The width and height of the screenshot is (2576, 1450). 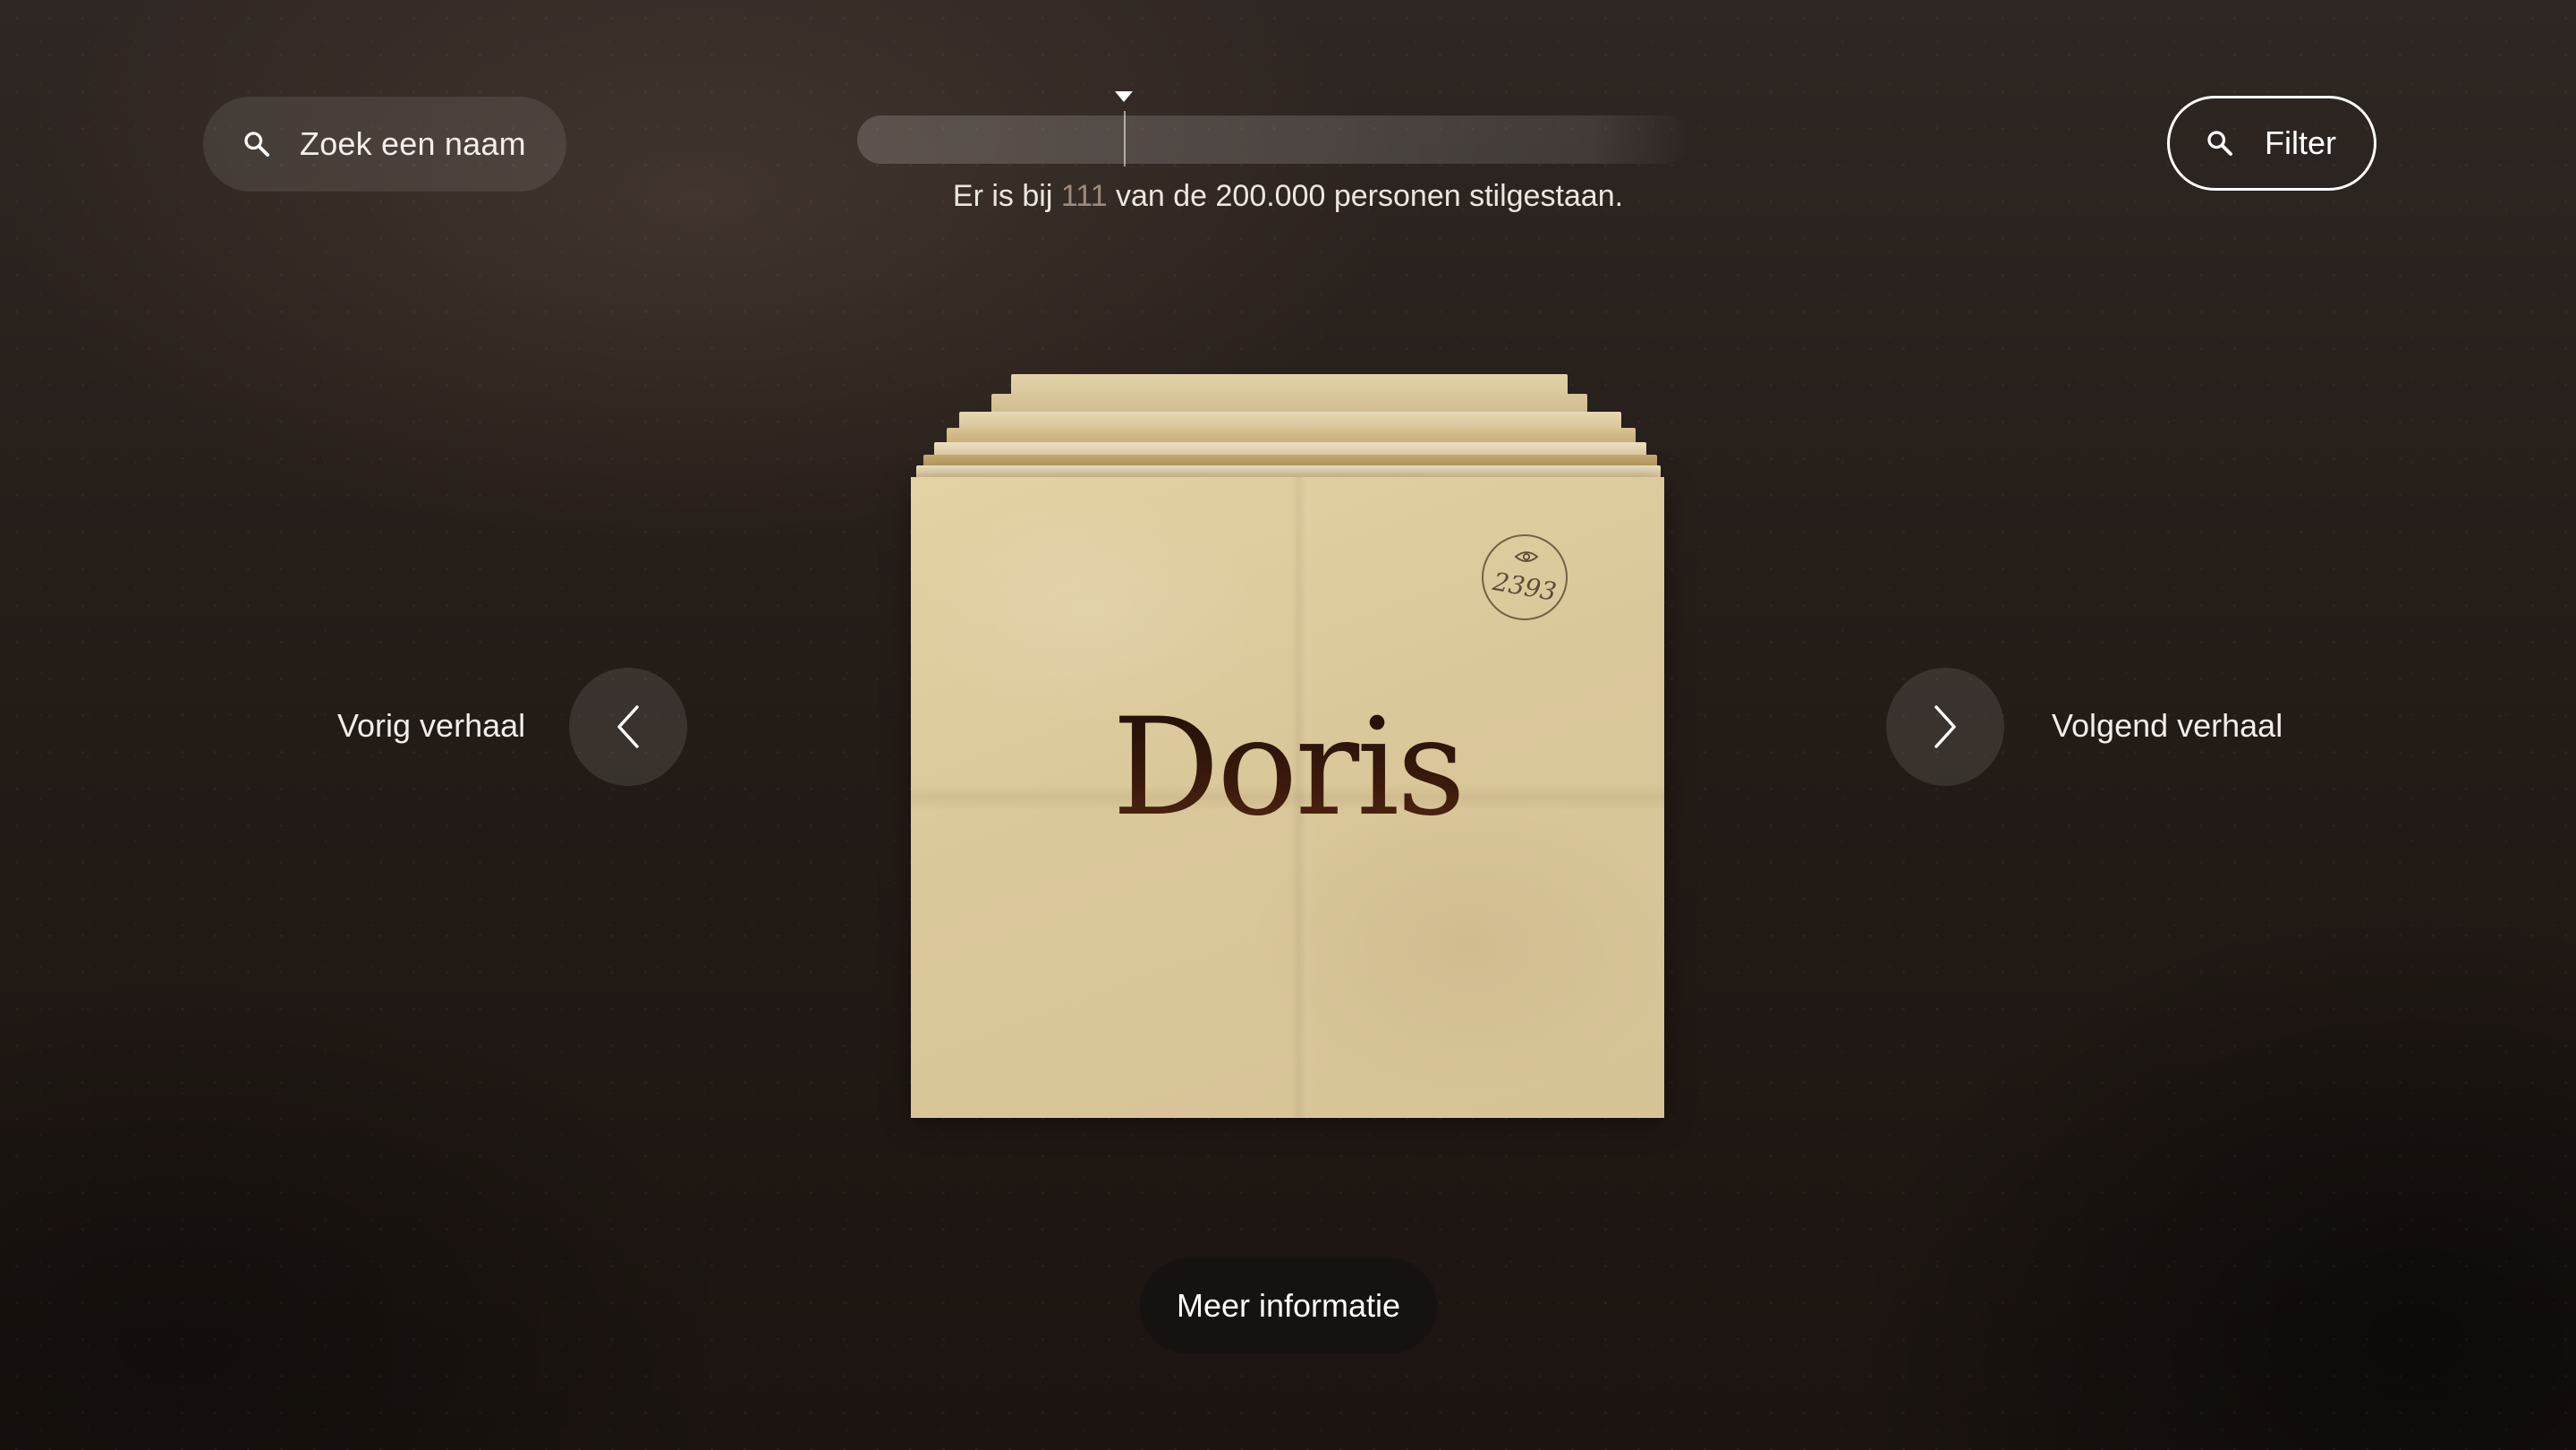 What do you see at coordinates (2167, 726) in the screenshot?
I see `next-story-label: Volgend verhaal` at bounding box center [2167, 726].